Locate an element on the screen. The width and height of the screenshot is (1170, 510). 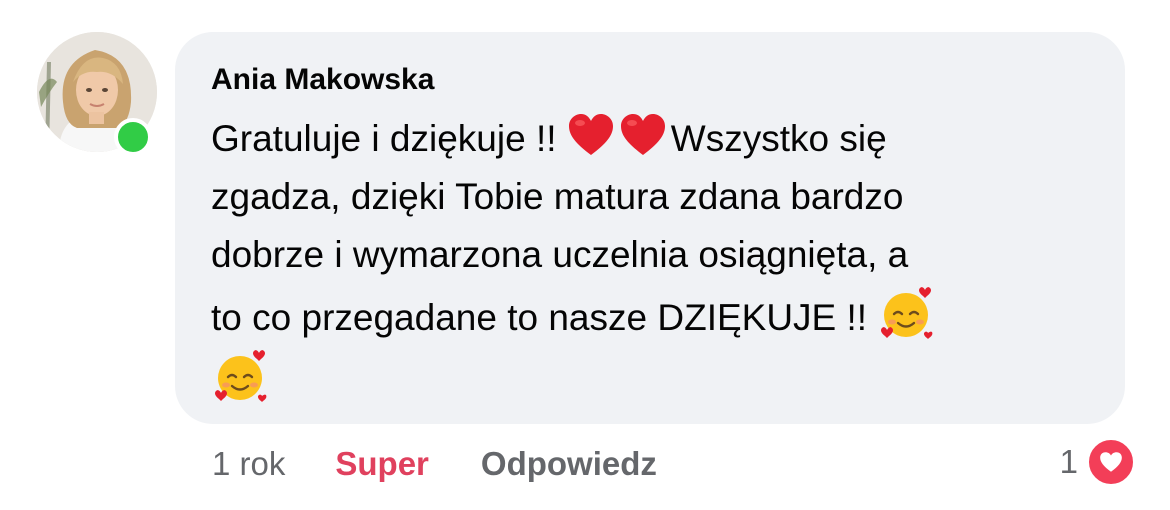
reaction-summary: 1 is located at coordinates (1098, 462).